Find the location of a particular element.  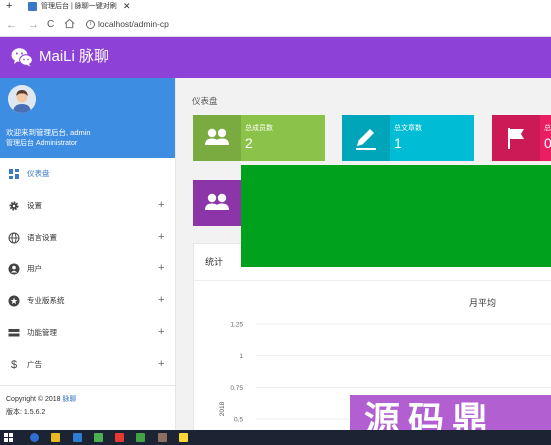

site-info-icon: i is located at coordinates (90, 24).